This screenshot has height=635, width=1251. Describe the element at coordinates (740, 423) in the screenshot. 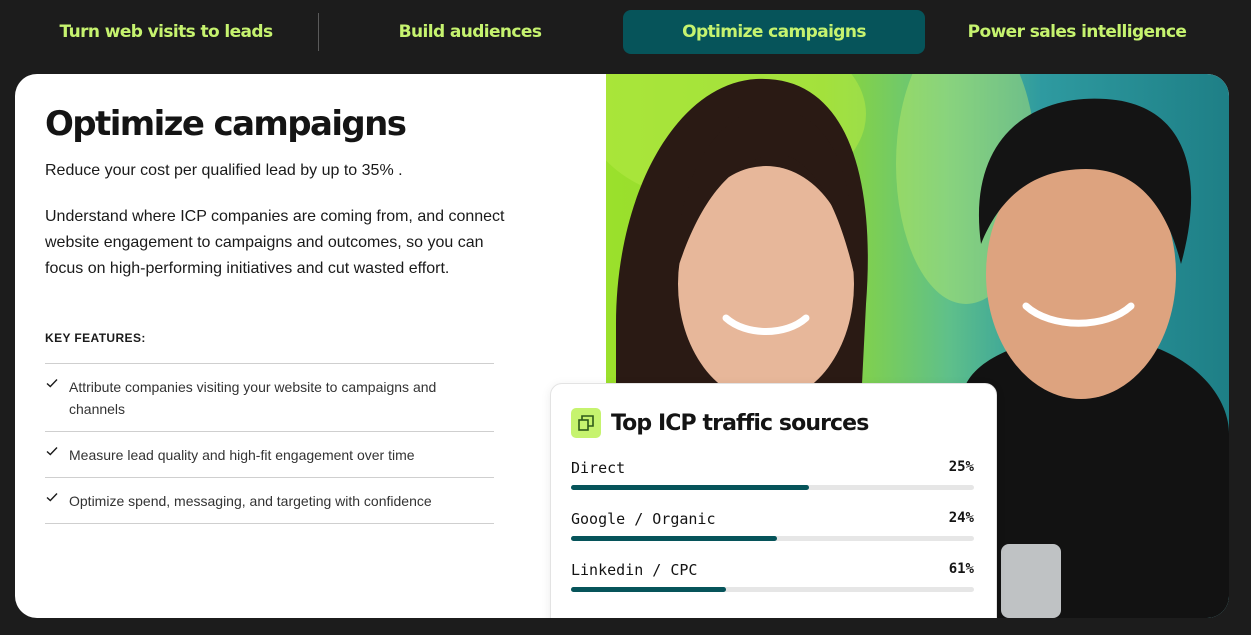

I see `traffic-sources-title: Top ICP traffic sources` at that location.